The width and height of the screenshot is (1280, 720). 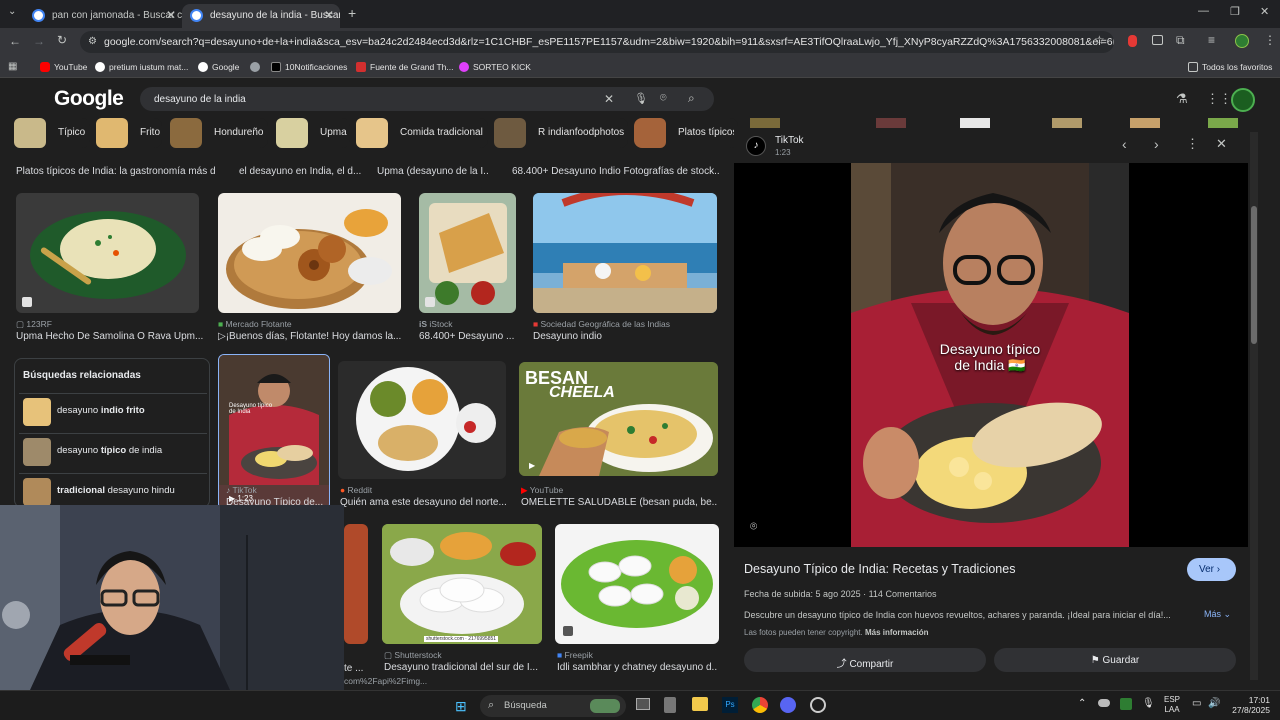 I want to click on file-explorer-icon, so click(x=700, y=704).